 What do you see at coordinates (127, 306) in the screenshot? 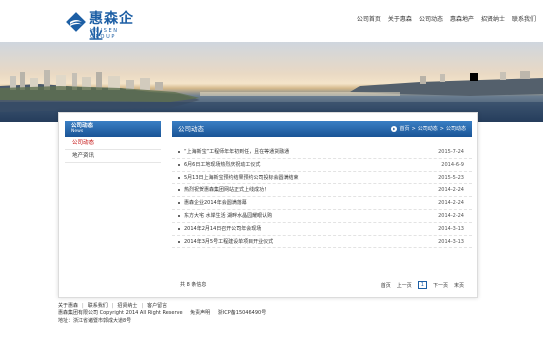
I see `footer-link-jobs: 招贤纳士` at bounding box center [127, 306].